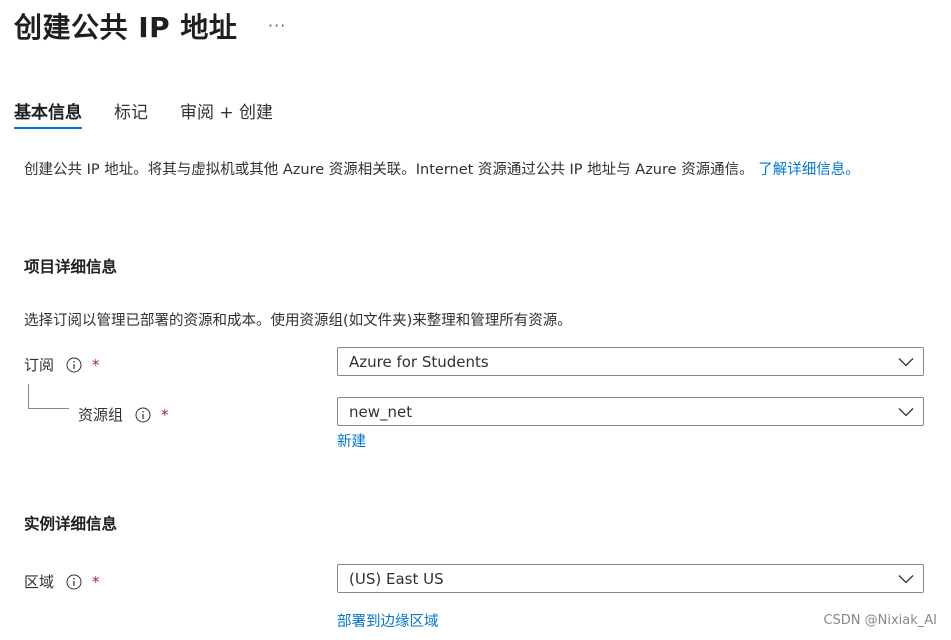  Describe the element at coordinates (131, 113) in the screenshot. I see `tab-tags: 标记` at that location.